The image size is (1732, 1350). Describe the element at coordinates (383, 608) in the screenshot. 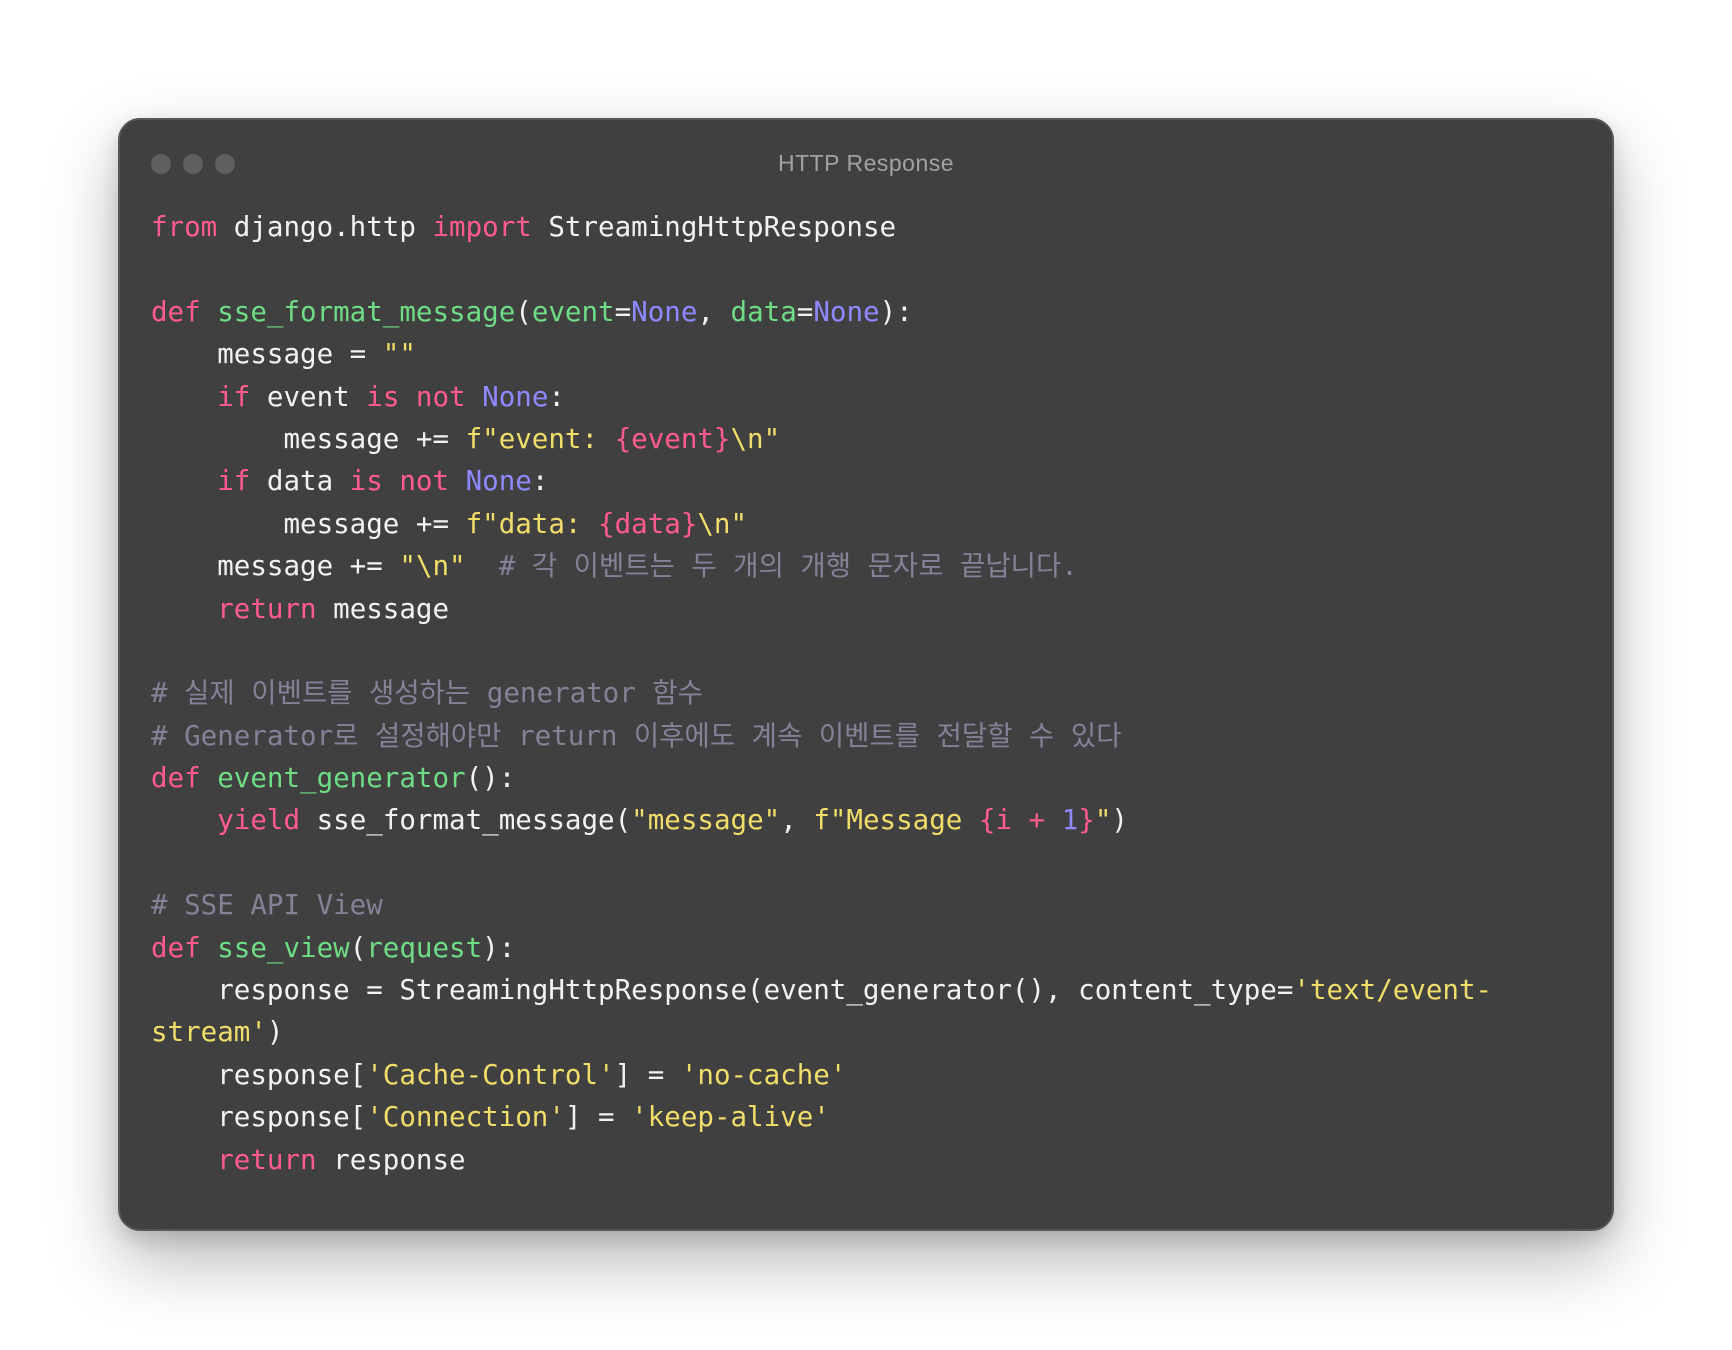

I see `identifier-token: message` at that location.